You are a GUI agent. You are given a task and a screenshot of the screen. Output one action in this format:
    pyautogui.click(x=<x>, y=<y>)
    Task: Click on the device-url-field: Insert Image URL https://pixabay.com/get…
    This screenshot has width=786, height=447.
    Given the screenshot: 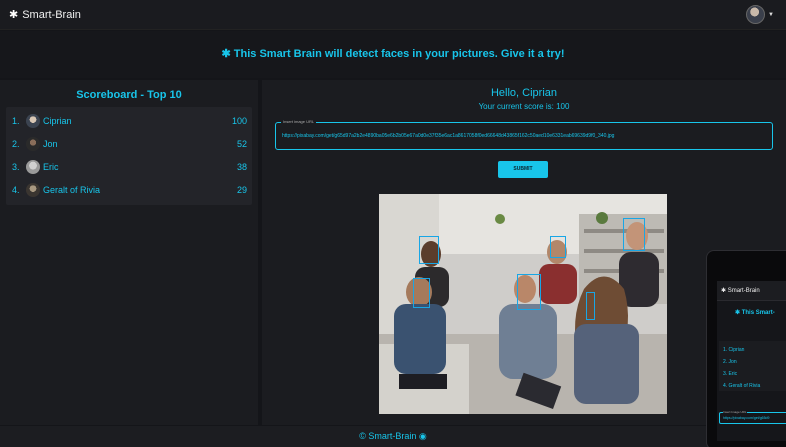 What is the action you would take?
    pyautogui.click(x=752, y=417)
    